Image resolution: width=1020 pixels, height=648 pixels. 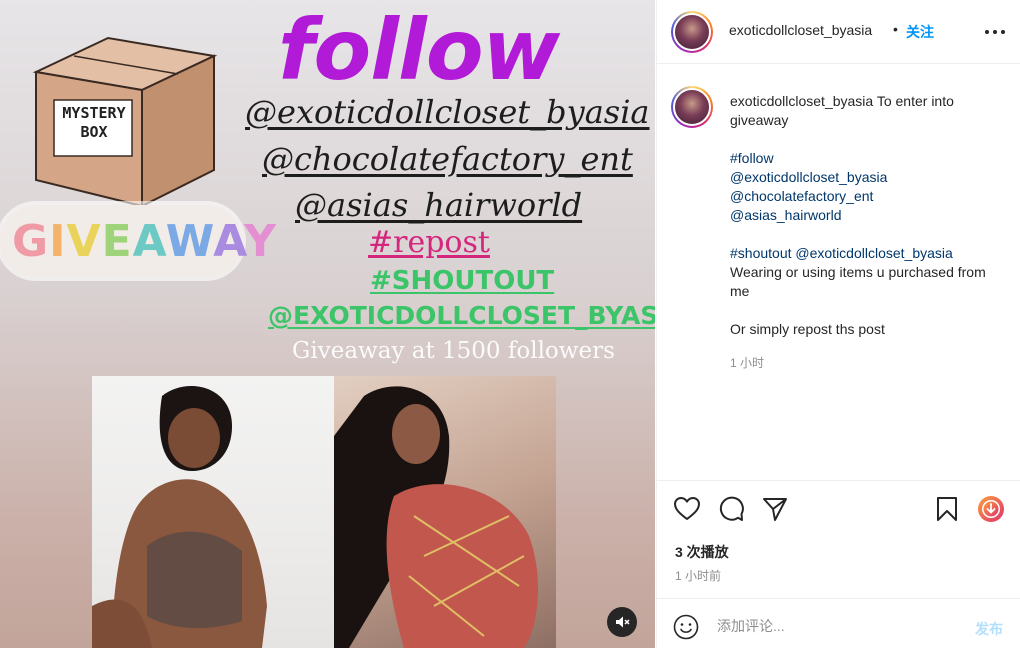 What do you see at coordinates (31, 241) in the screenshot?
I see `giveaway-letter: G` at bounding box center [31, 241].